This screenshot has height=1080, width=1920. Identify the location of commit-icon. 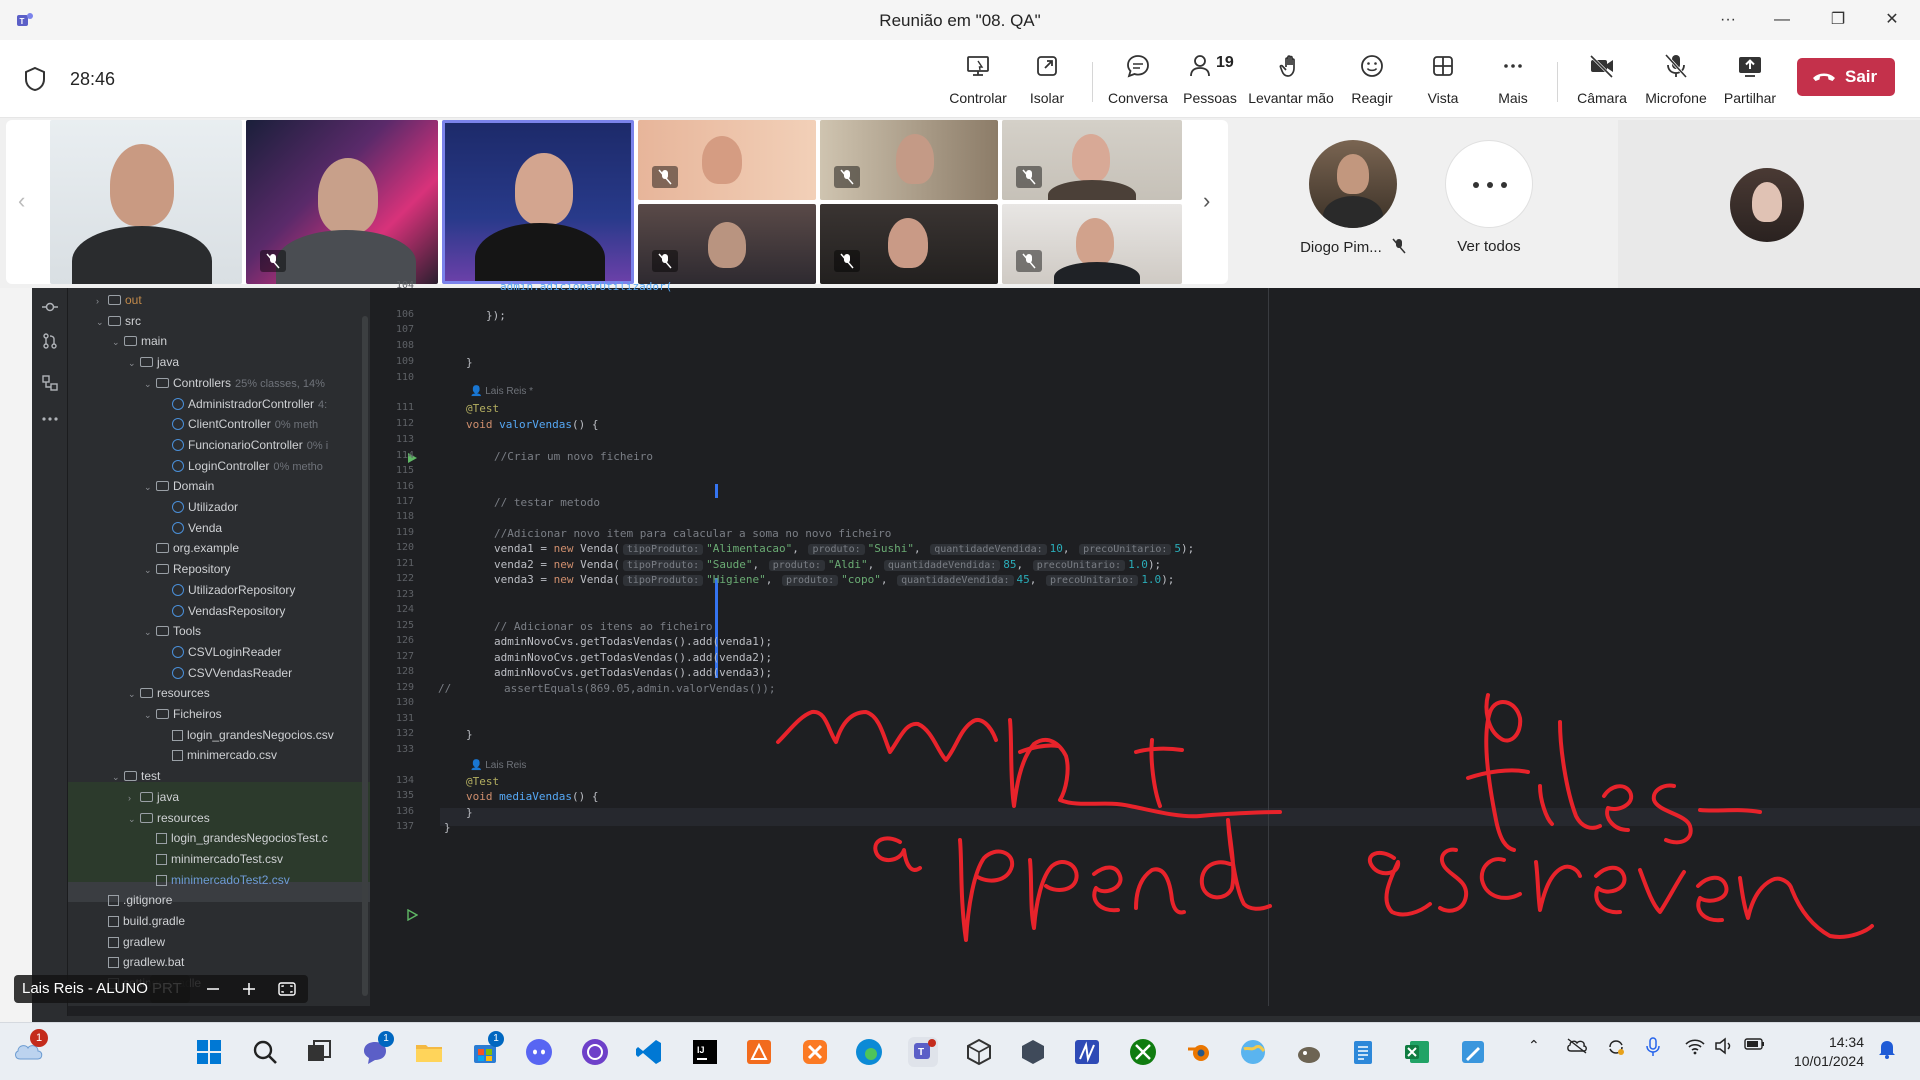
(50, 307).